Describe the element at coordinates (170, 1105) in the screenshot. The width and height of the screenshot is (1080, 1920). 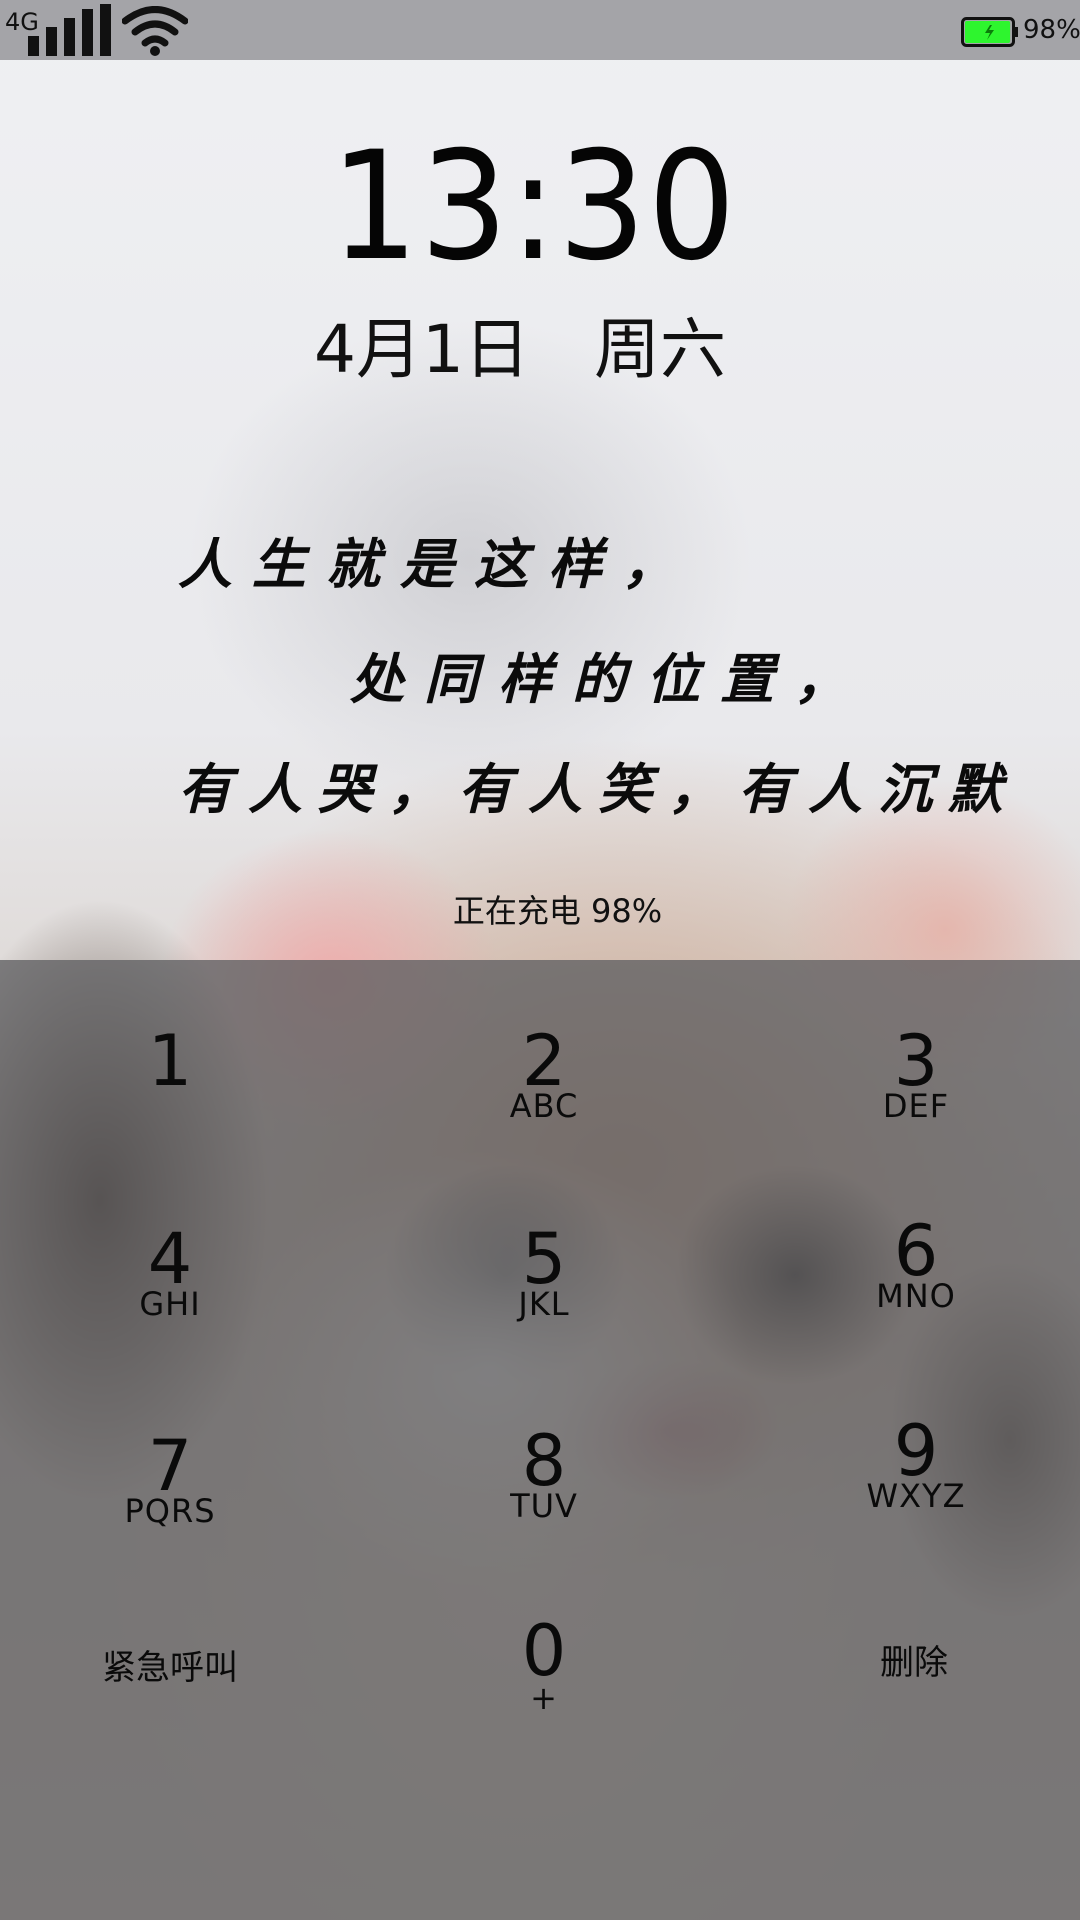
I see `key-1: 1` at that location.